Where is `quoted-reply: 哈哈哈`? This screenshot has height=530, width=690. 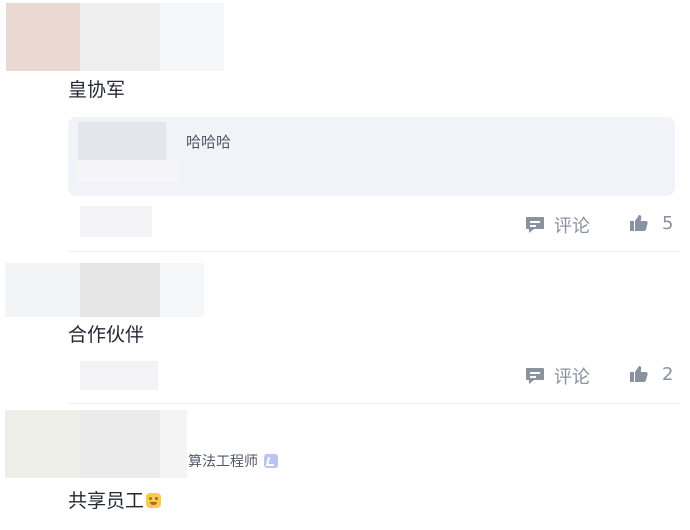 quoted-reply: 哈哈哈 is located at coordinates (371, 156).